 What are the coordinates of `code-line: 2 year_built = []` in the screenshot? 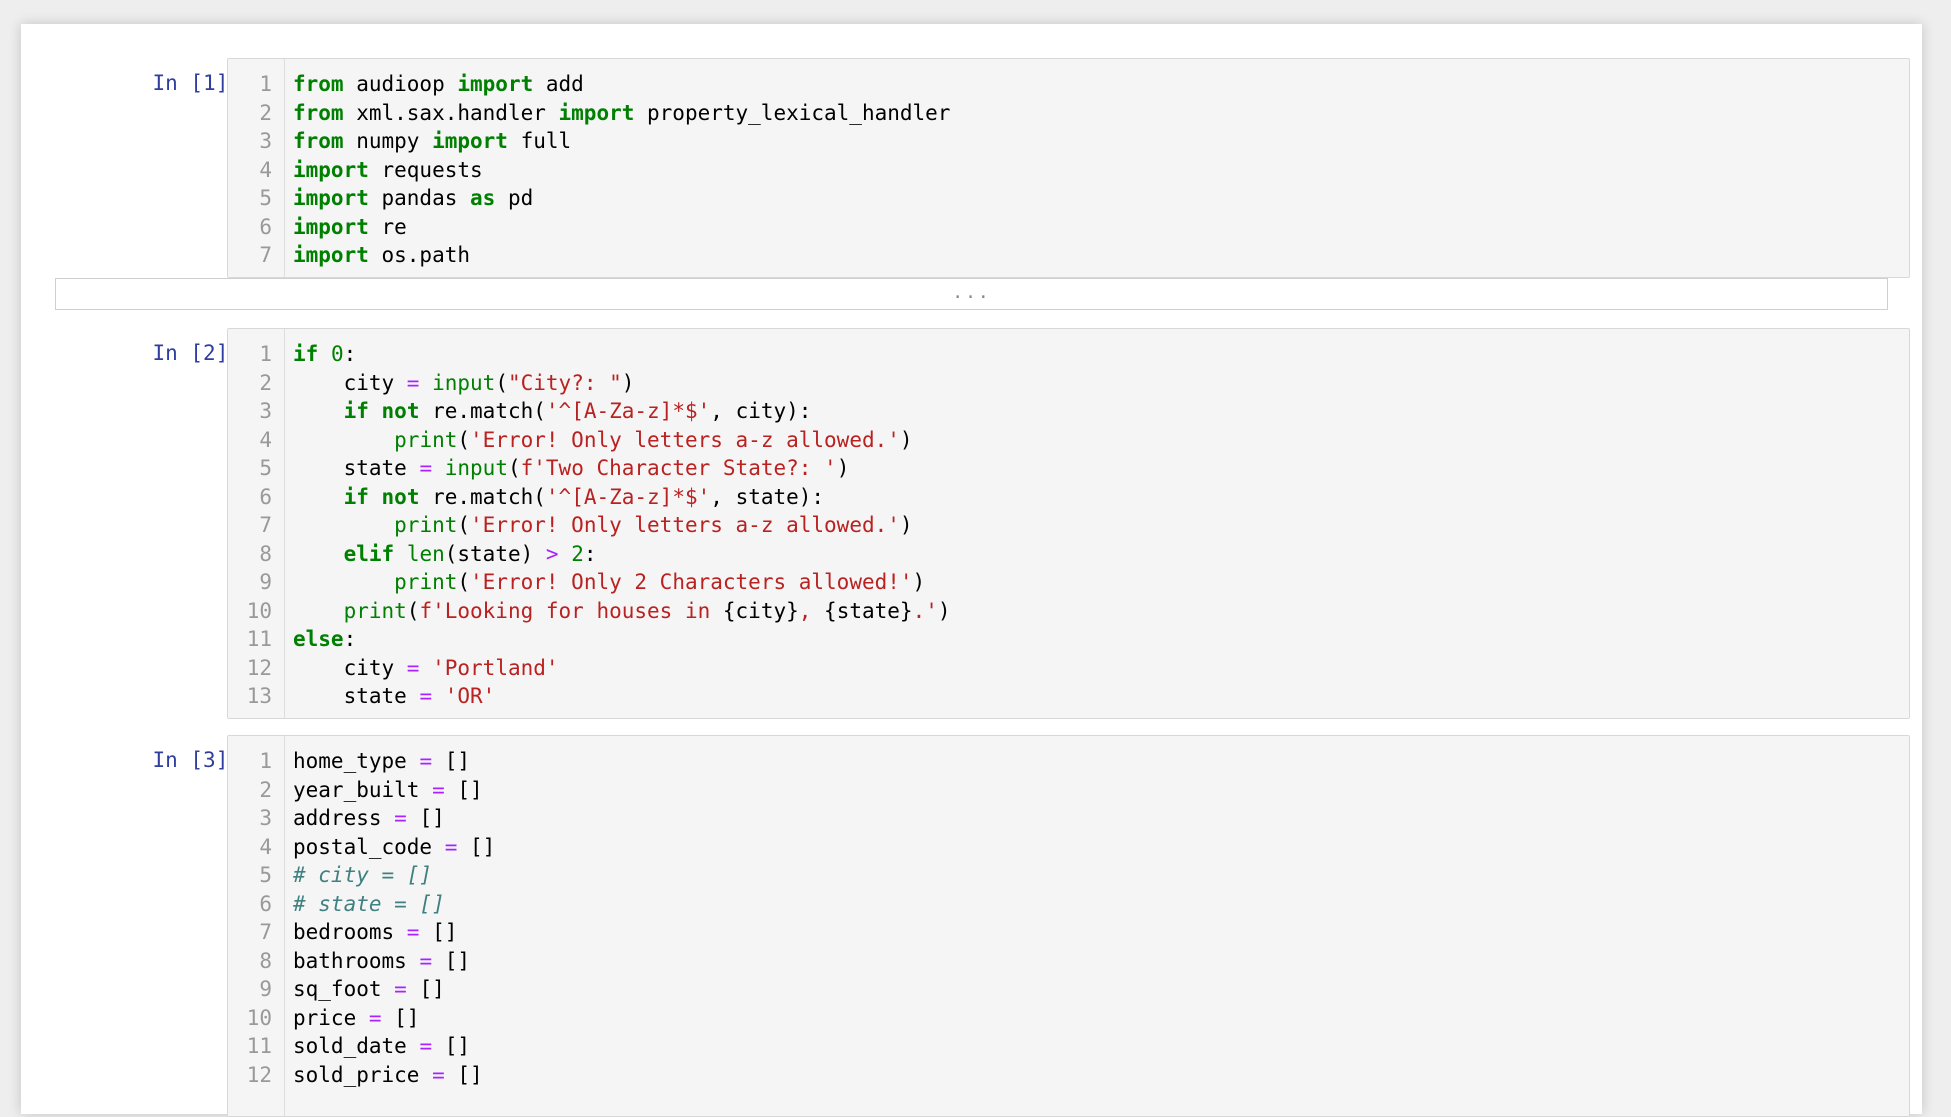 It's located at (1068, 790).